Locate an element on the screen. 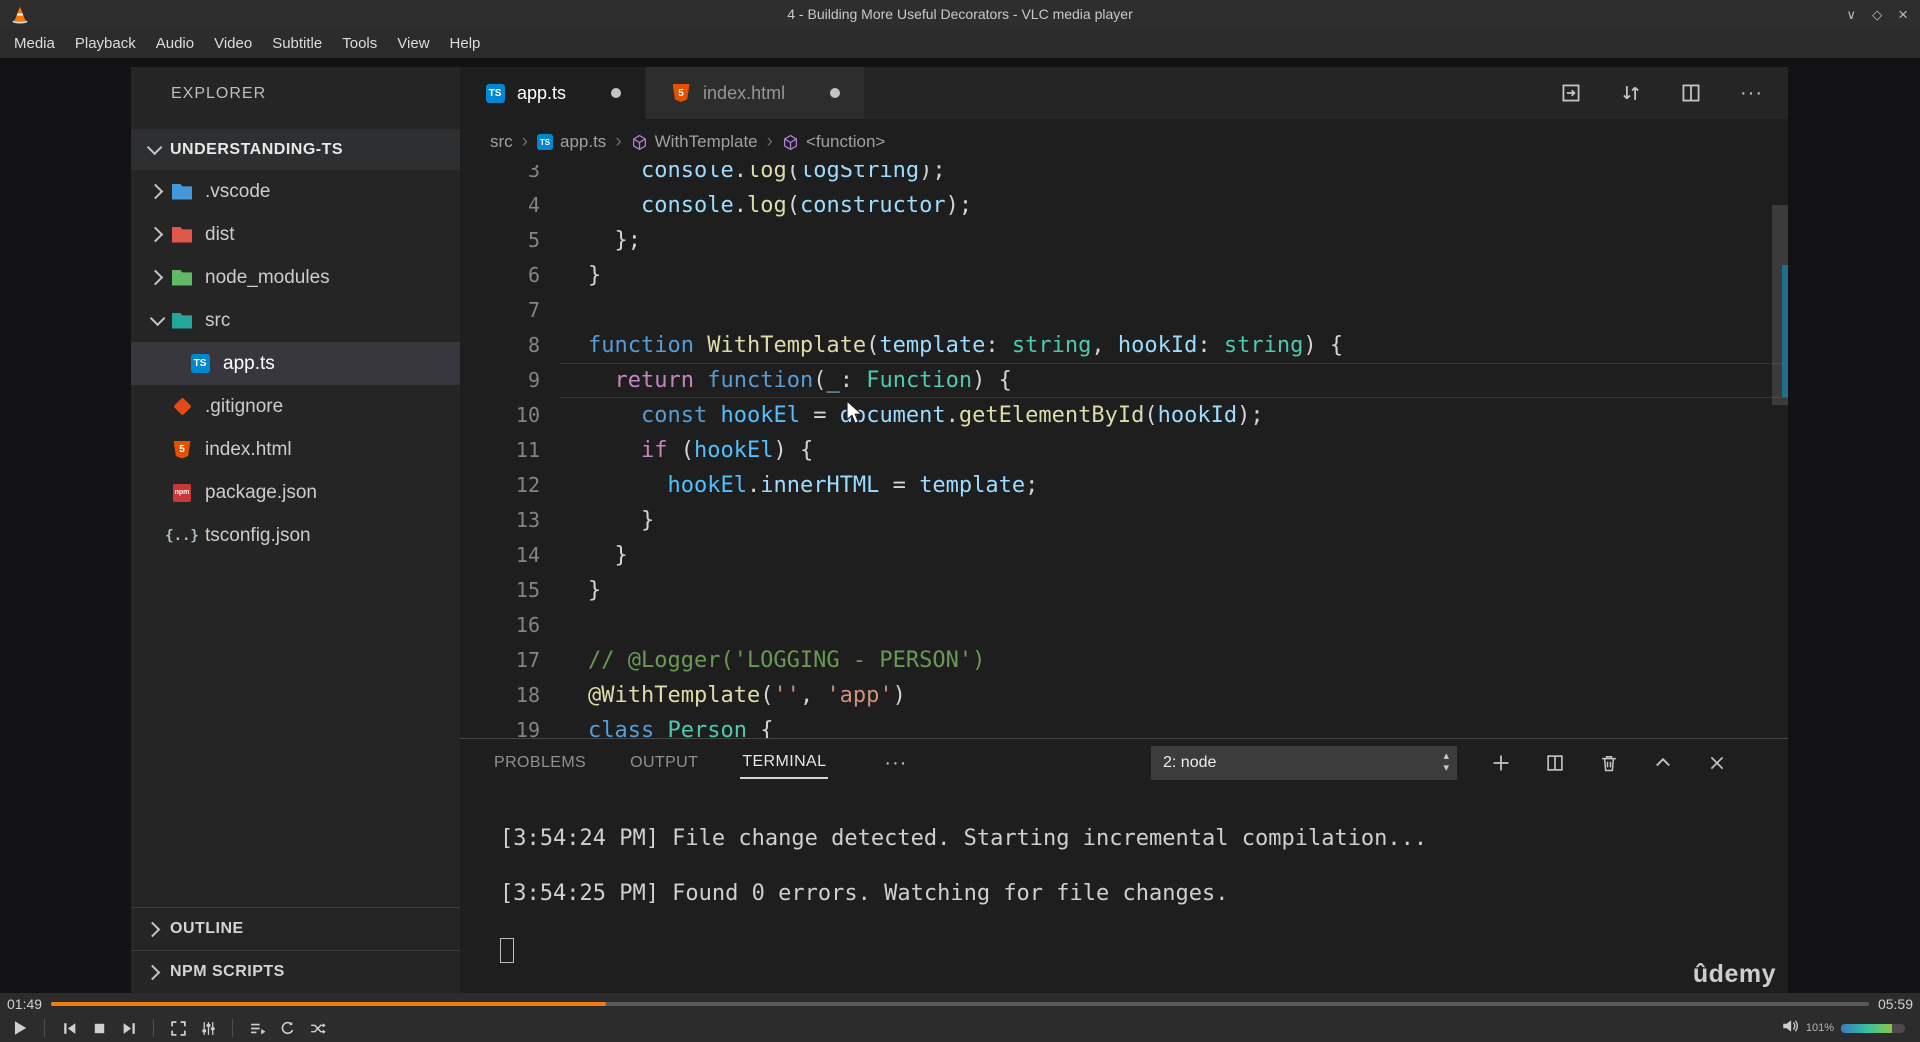  extended-settings-button is located at coordinates (208, 1028).